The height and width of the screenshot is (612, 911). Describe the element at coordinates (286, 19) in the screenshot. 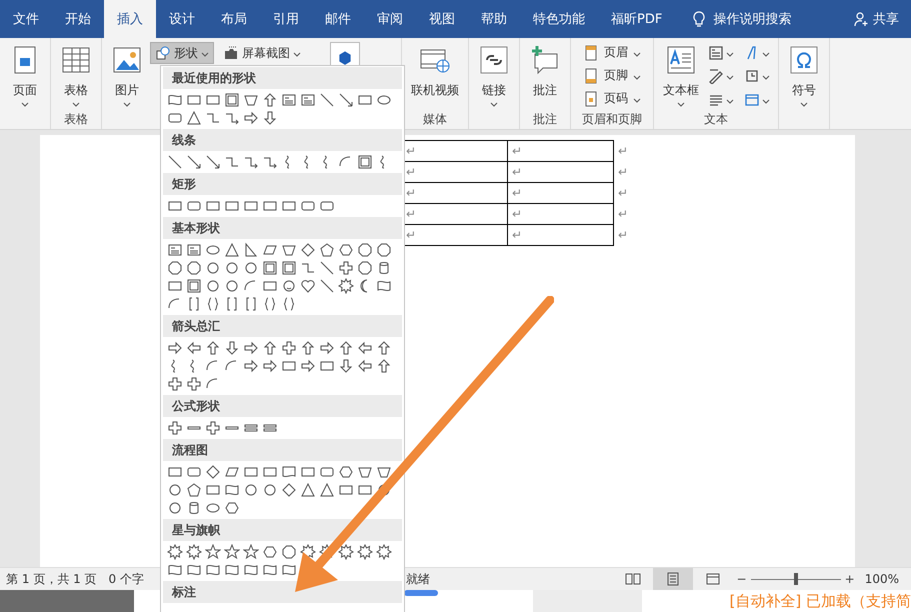

I see `ribbon-tab: 引用` at that location.